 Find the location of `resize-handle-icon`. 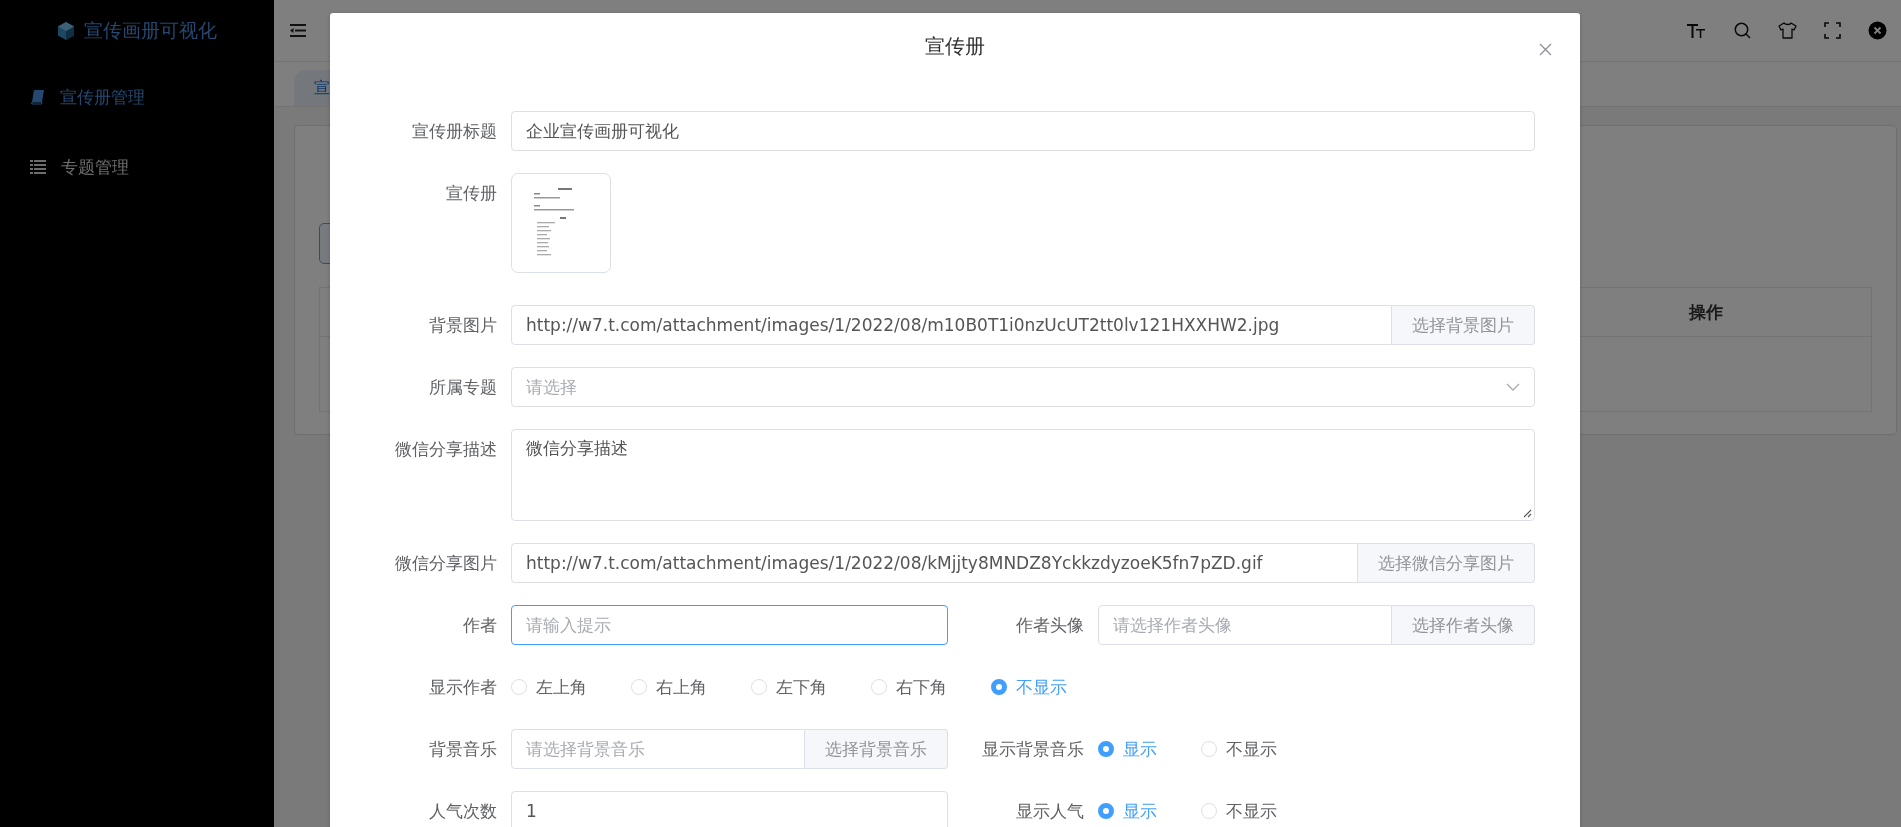

resize-handle-icon is located at coordinates (1527, 513).